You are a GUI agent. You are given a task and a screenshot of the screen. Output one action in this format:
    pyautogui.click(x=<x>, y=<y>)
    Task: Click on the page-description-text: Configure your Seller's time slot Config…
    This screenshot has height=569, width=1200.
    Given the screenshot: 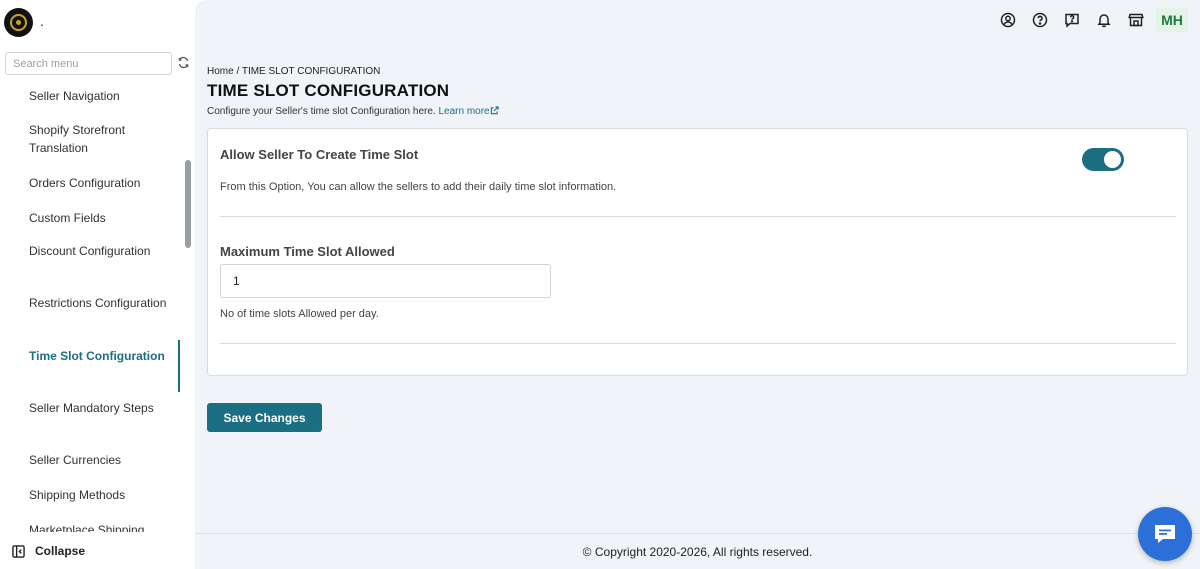 What is the action you would take?
    pyautogui.click(x=321, y=111)
    